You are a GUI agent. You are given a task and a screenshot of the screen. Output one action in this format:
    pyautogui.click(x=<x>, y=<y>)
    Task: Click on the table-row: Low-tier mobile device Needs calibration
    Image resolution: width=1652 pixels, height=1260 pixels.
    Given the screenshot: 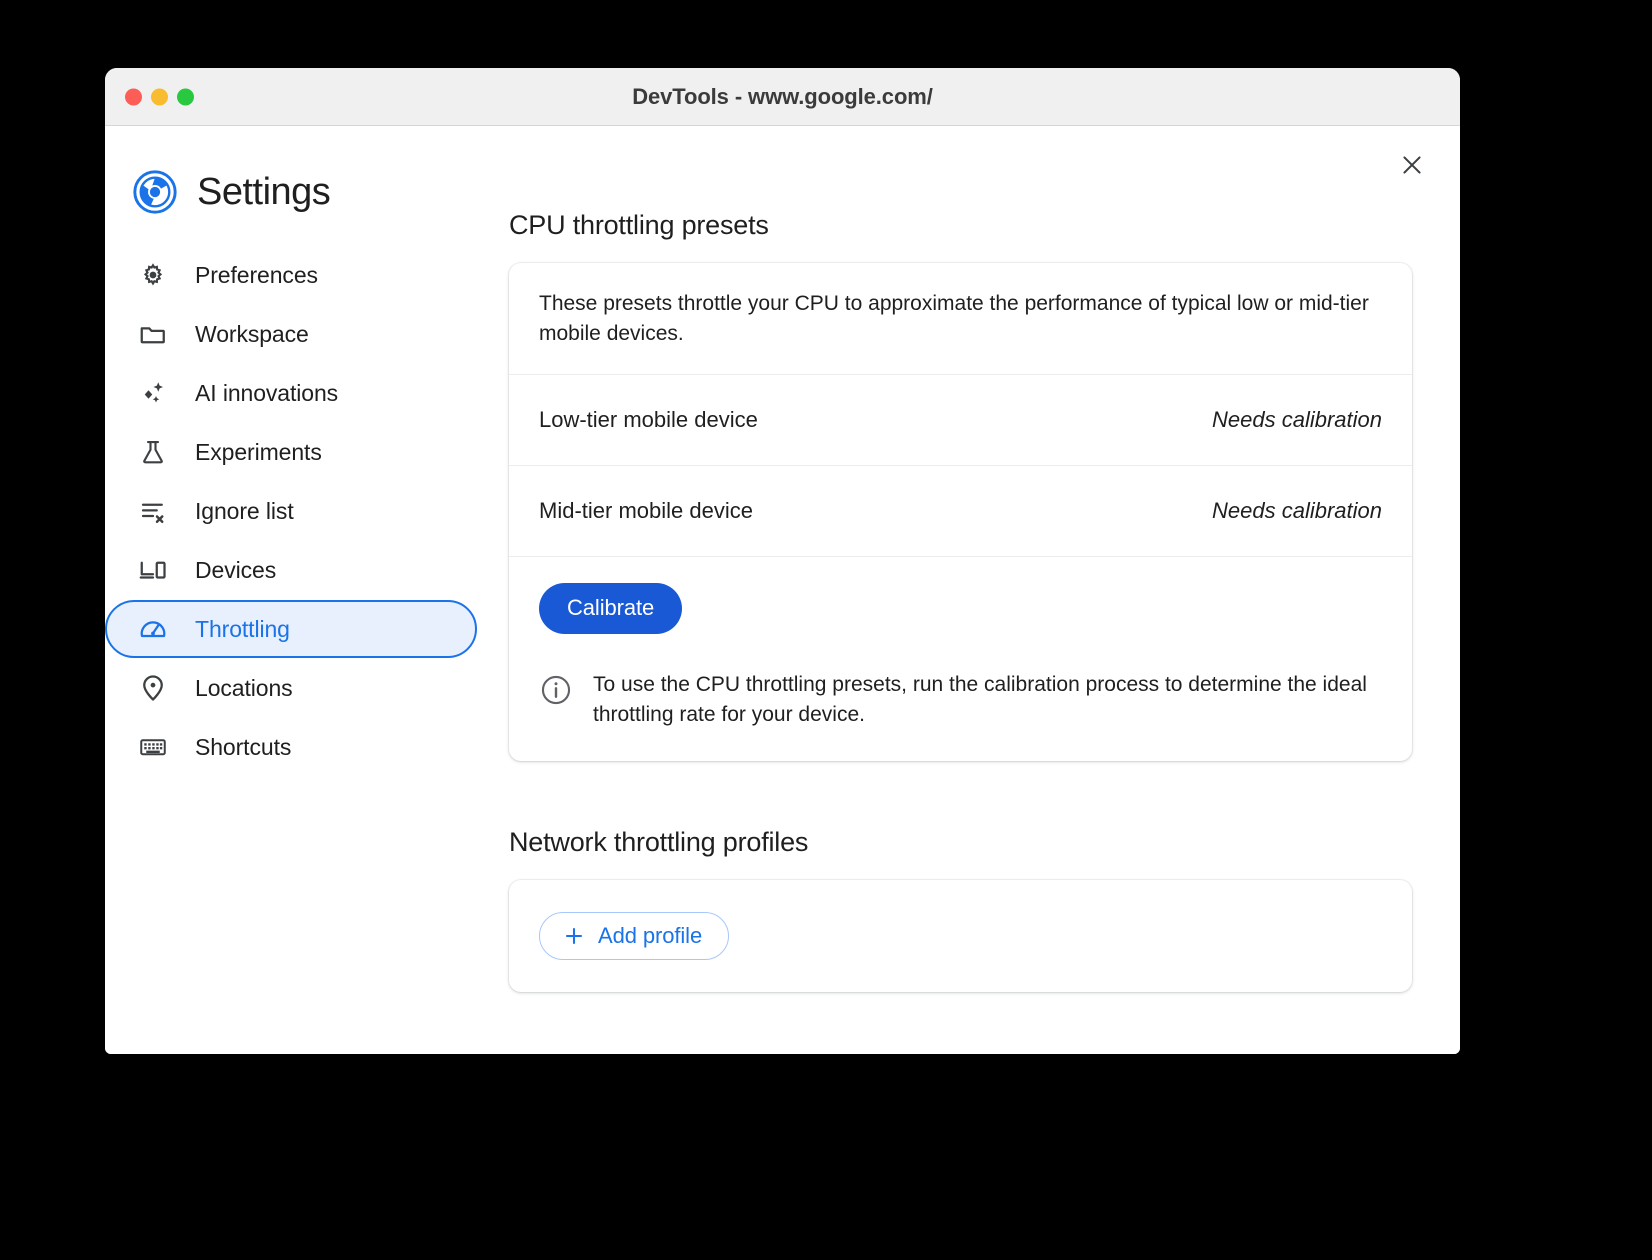 What is the action you would take?
    pyautogui.click(x=960, y=420)
    